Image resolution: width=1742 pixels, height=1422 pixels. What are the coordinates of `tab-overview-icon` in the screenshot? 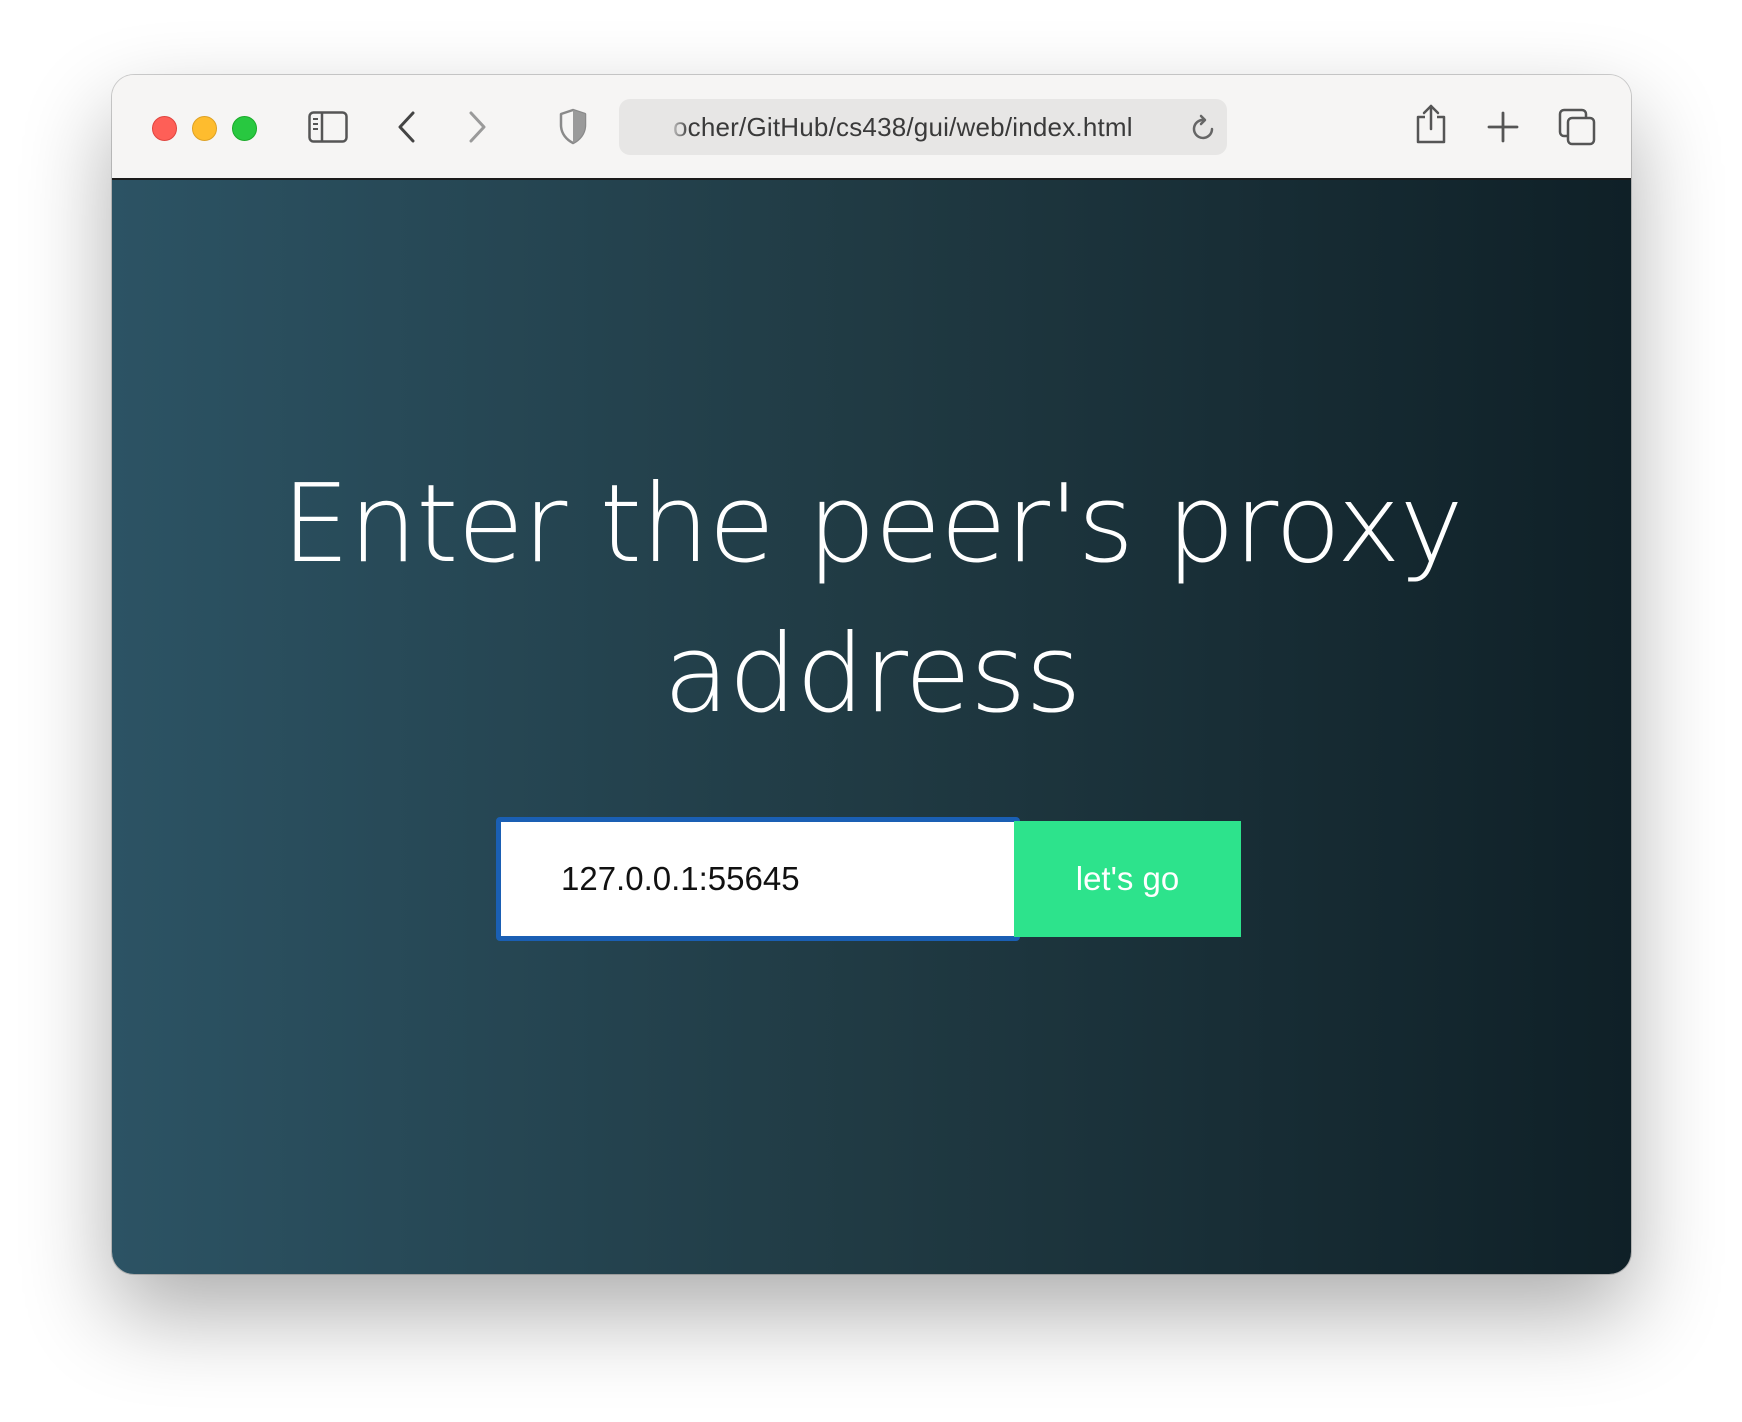 It's located at (1577, 127).